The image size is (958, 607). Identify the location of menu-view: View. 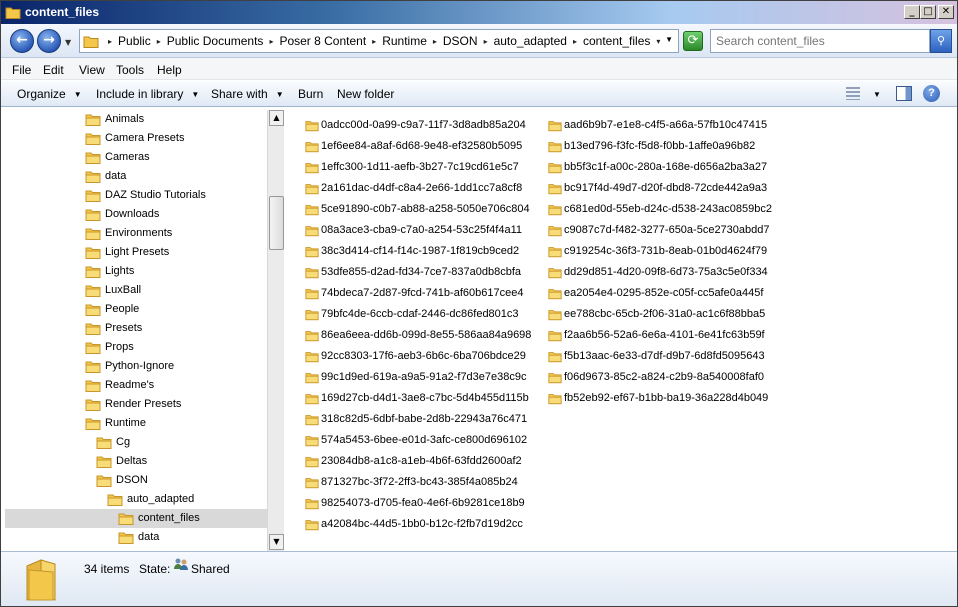
(92, 70).